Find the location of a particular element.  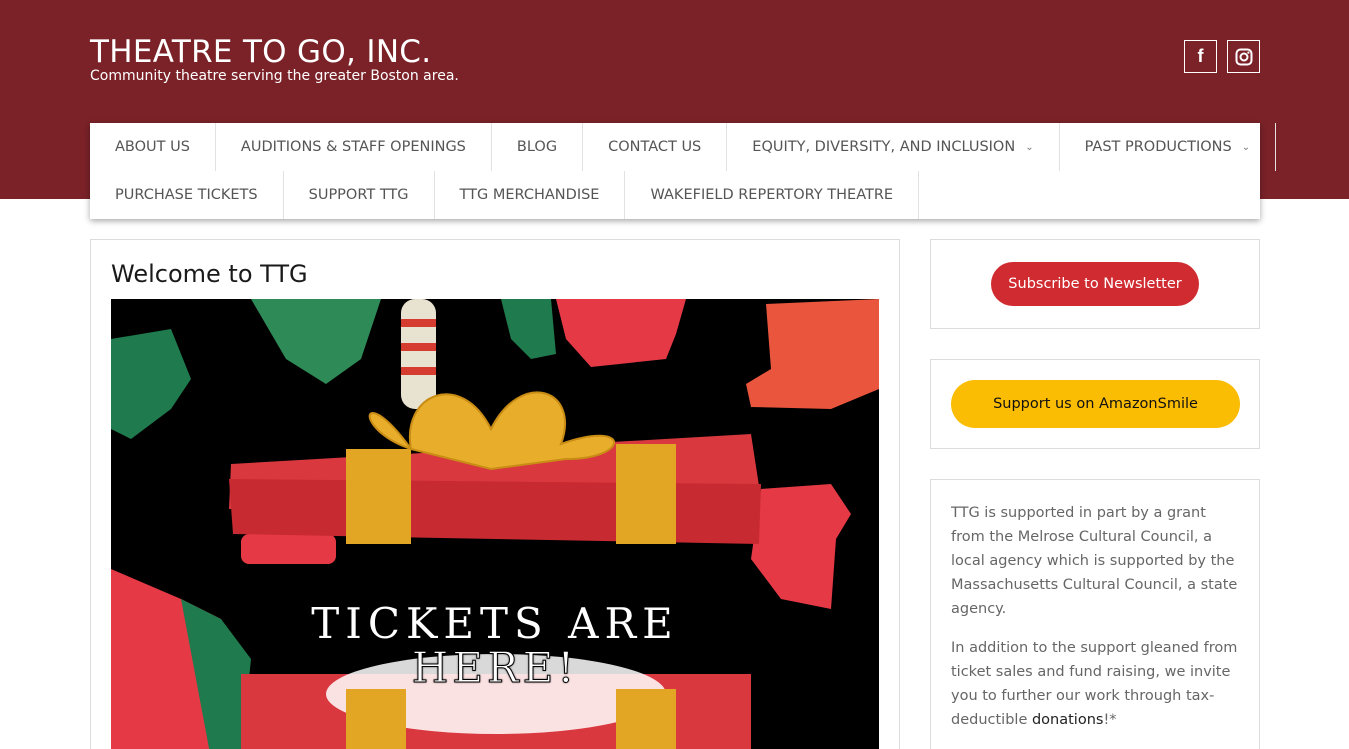

nav-item-auditions: AUDITIONS & STAFF OPENINGS is located at coordinates (354, 147).